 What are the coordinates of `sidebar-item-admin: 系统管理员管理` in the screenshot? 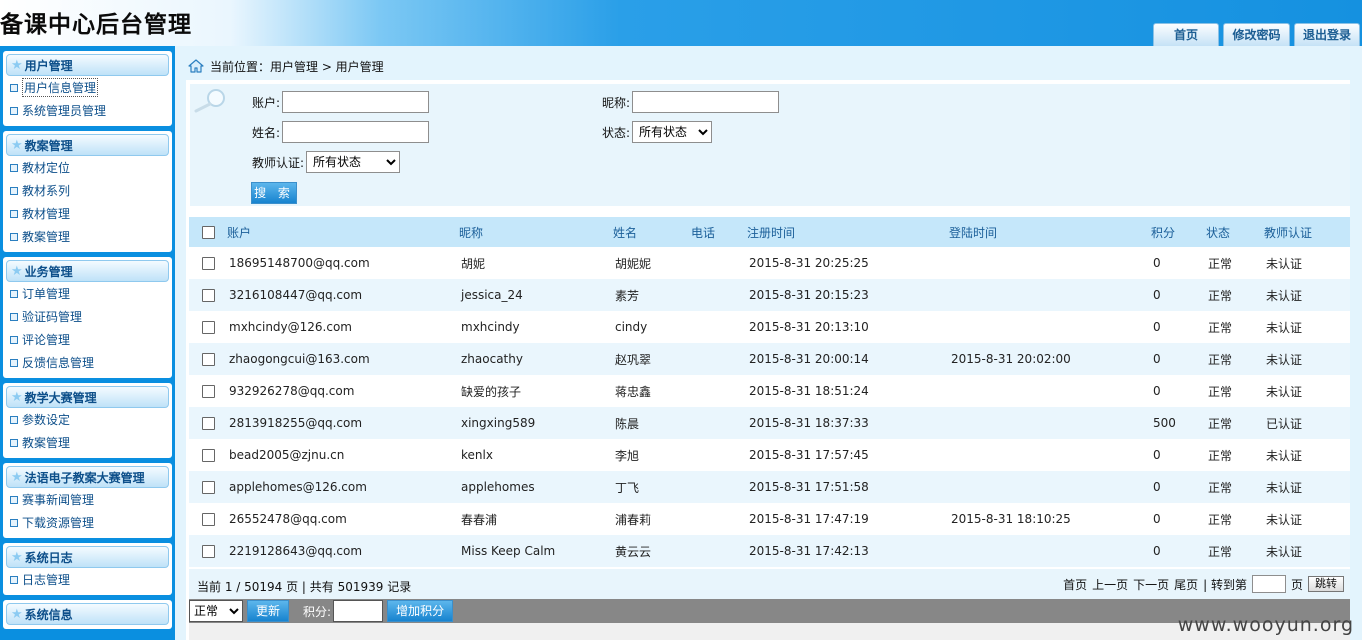 It's located at (87, 110).